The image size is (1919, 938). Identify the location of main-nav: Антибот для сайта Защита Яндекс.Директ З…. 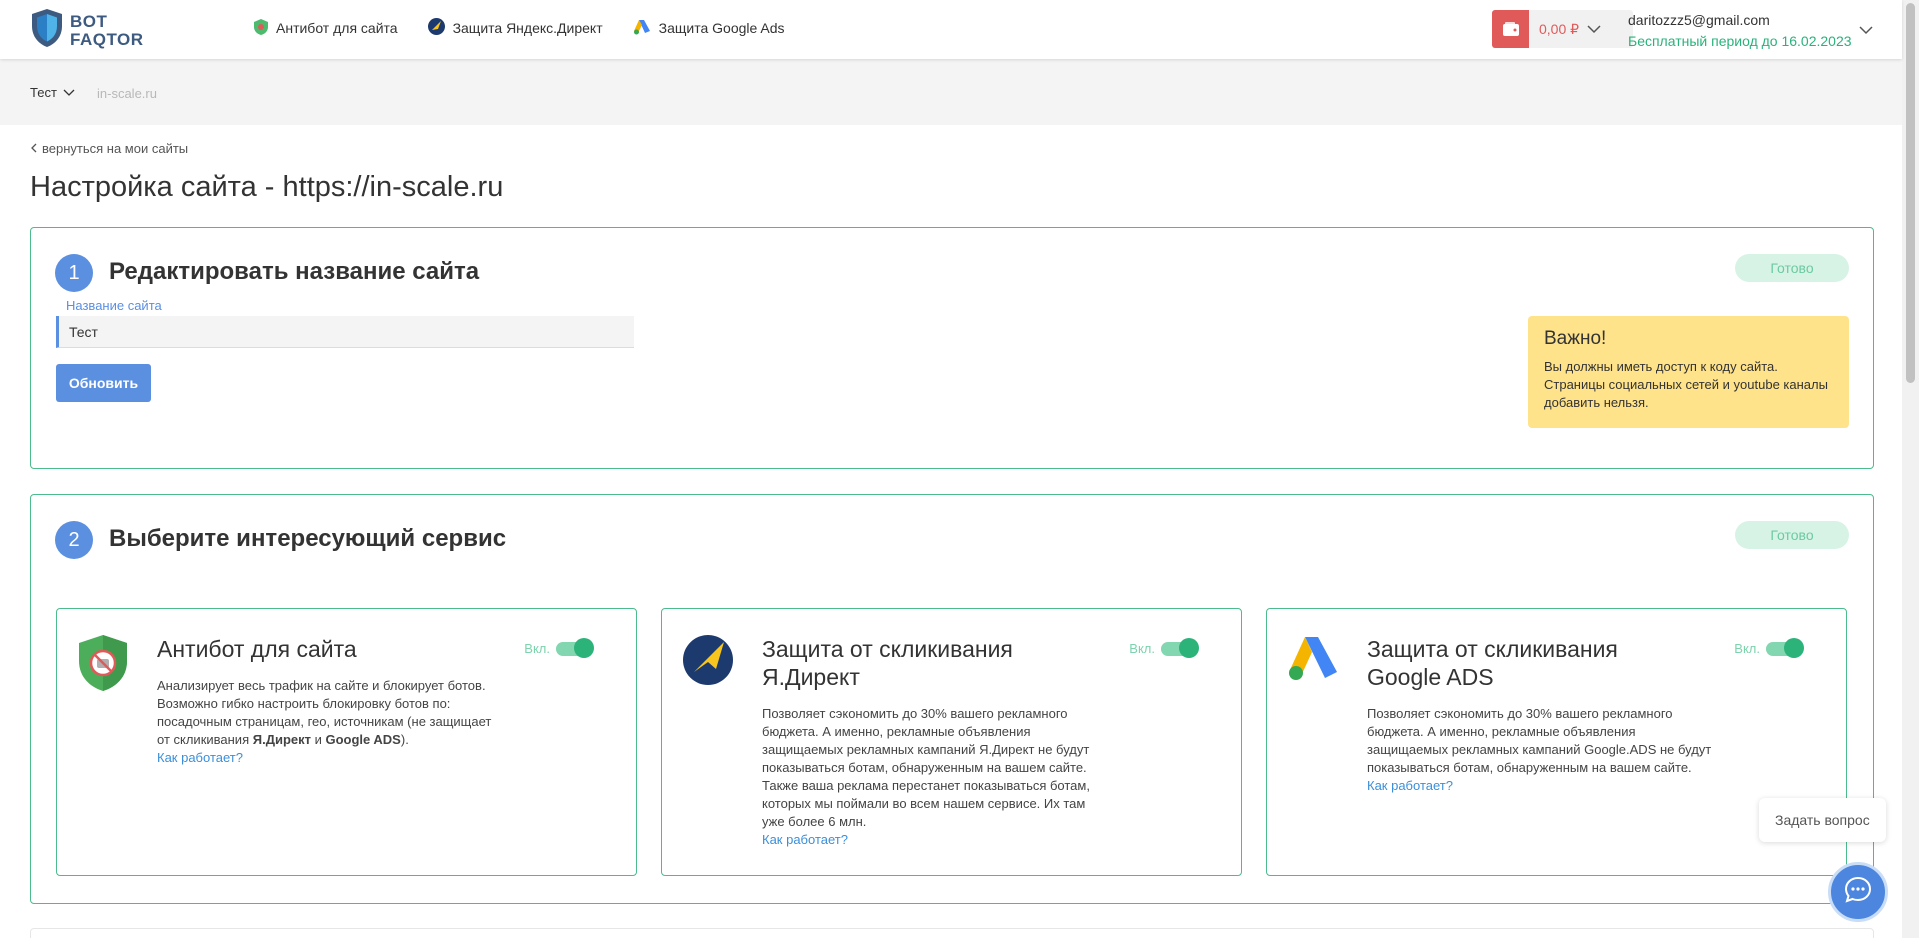
(519, 28).